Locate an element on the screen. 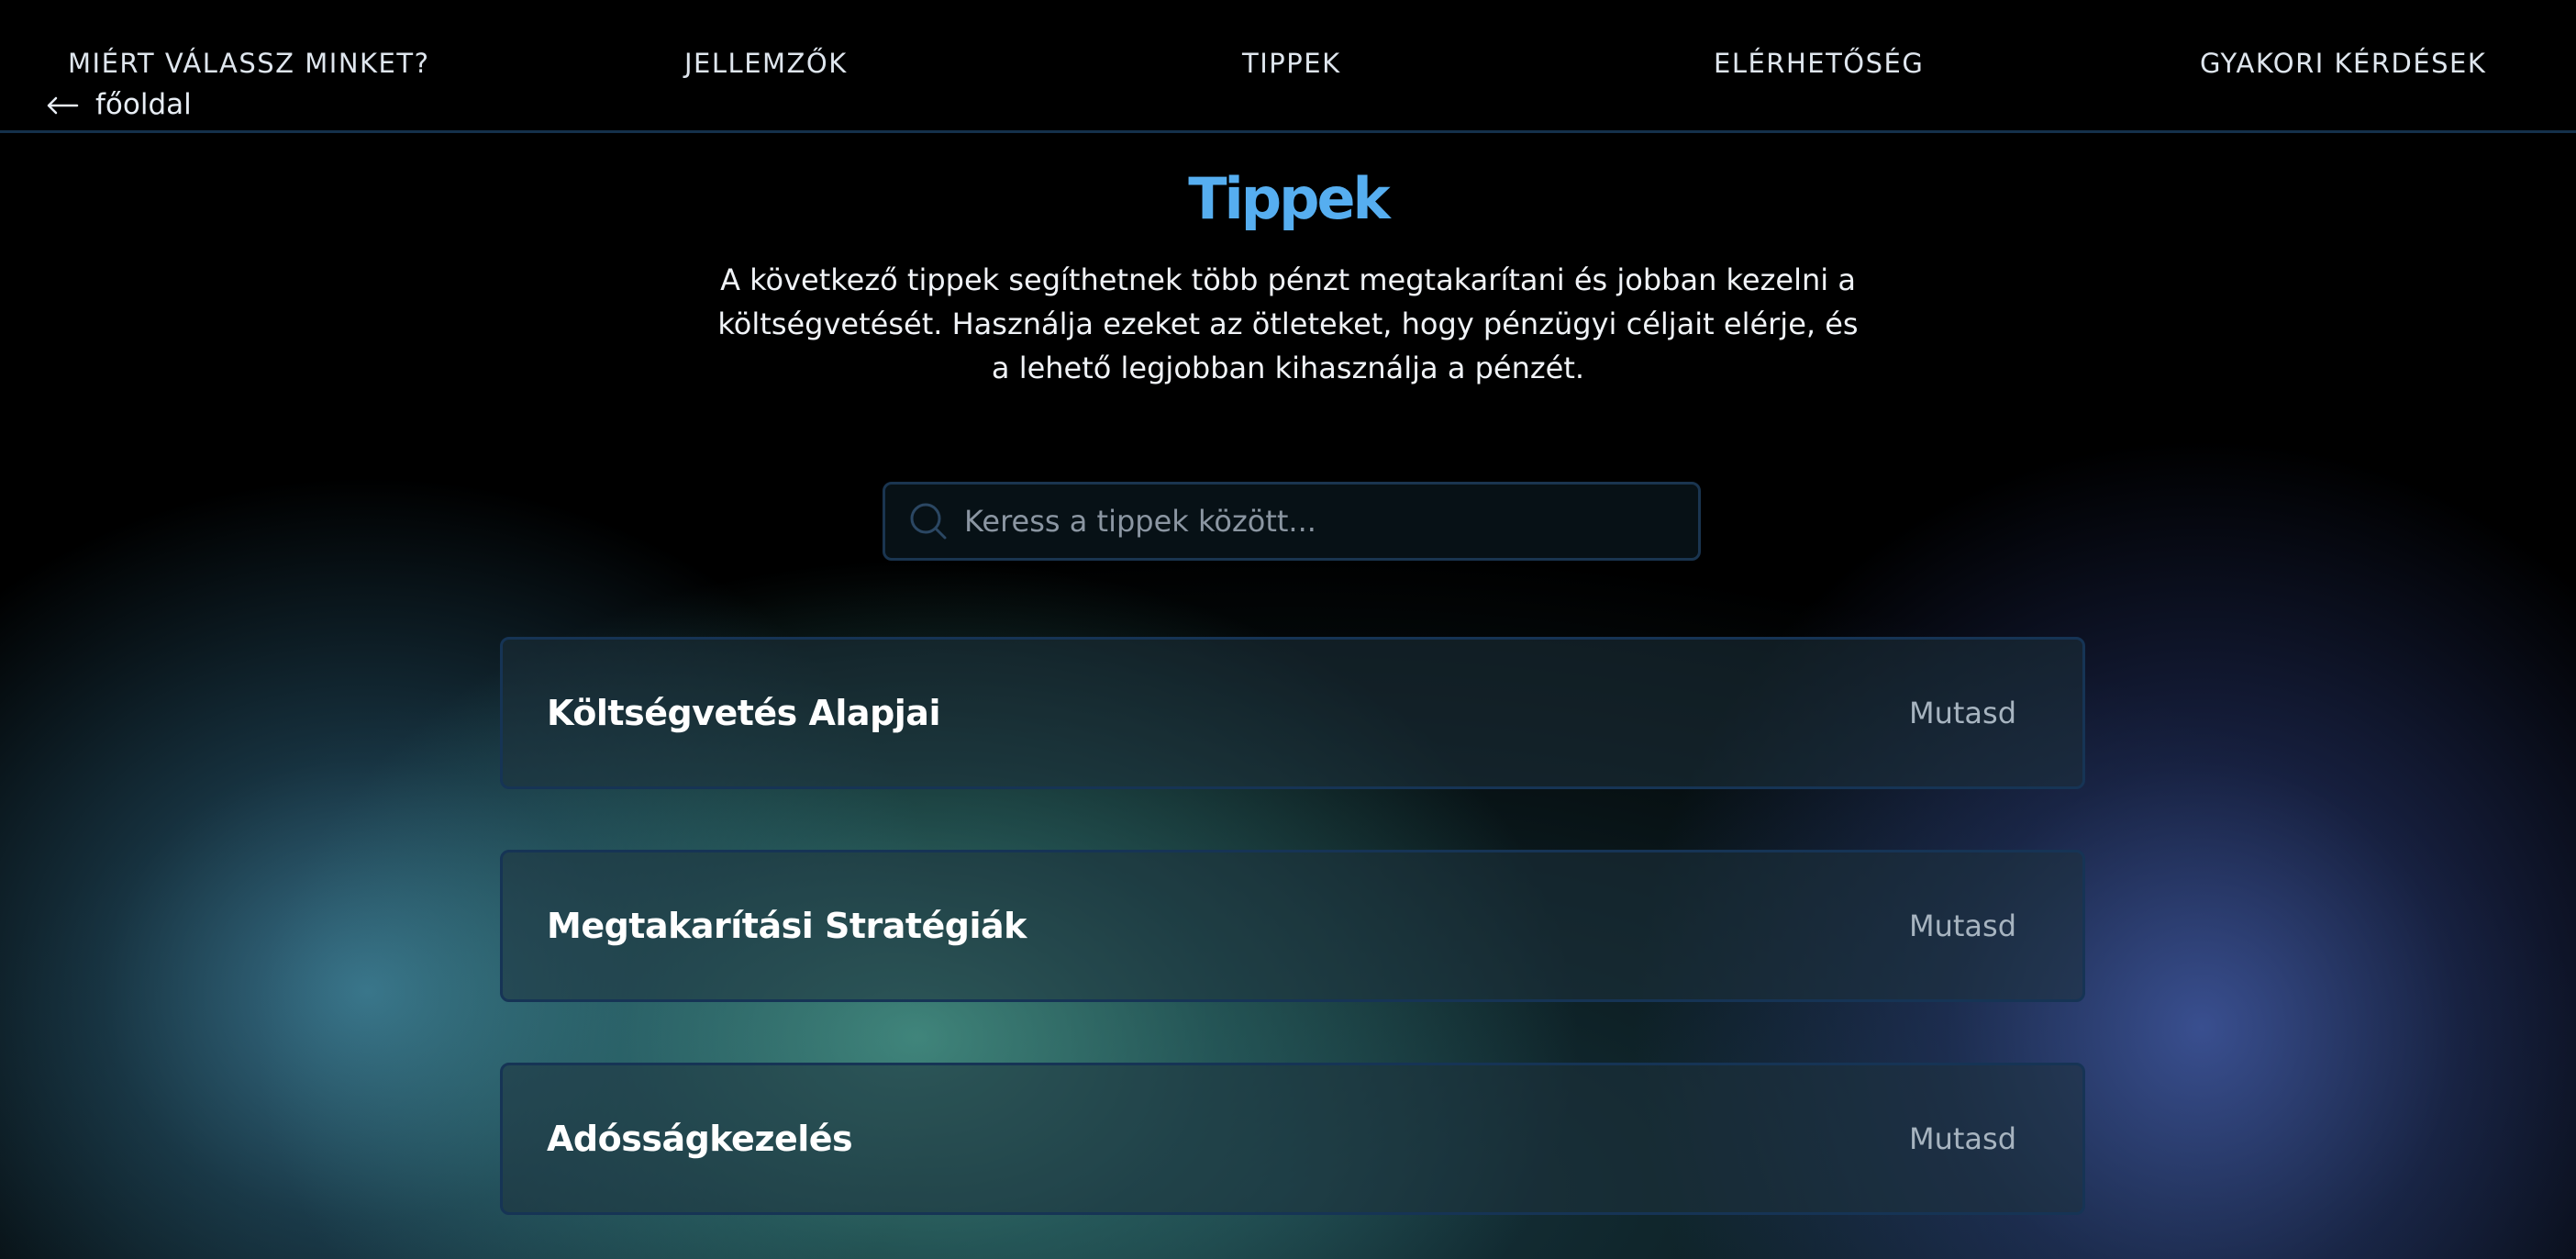  back-to-home-link: főoldal is located at coordinates (119, 104).